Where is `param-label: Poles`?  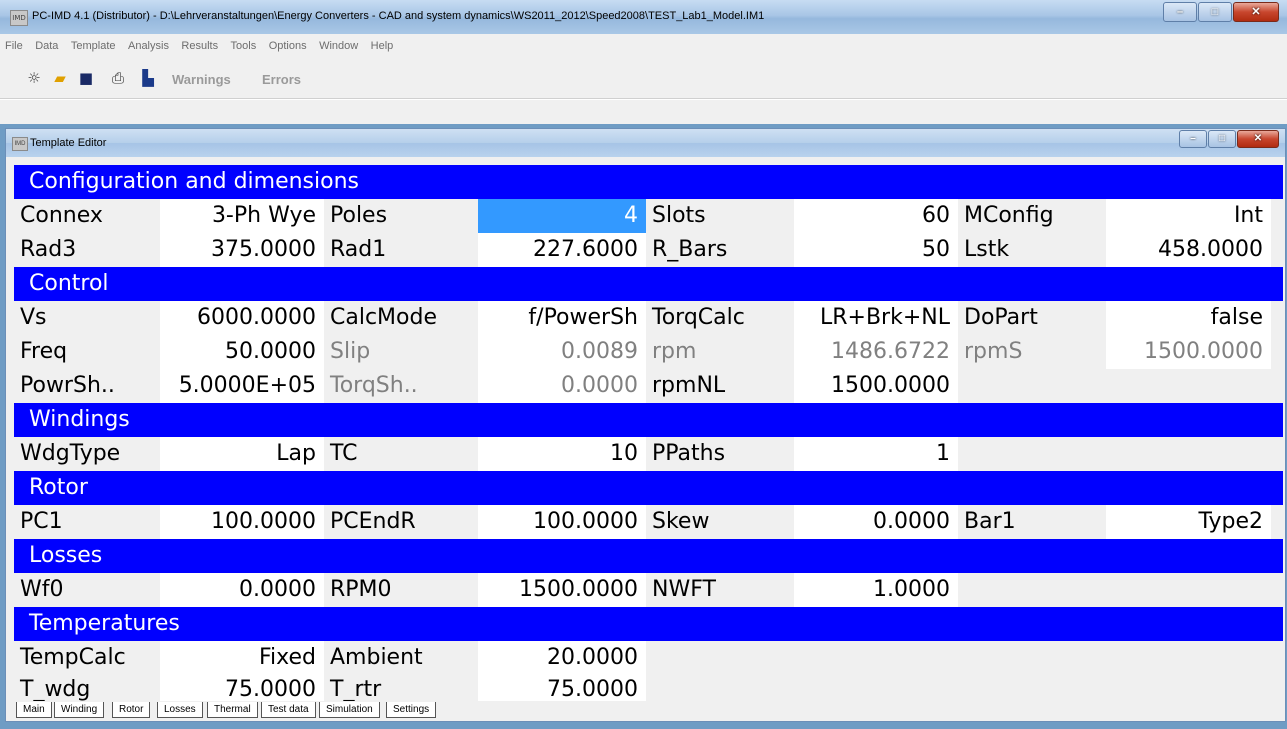
param-label: Poles is located at coordinates (401, 216).